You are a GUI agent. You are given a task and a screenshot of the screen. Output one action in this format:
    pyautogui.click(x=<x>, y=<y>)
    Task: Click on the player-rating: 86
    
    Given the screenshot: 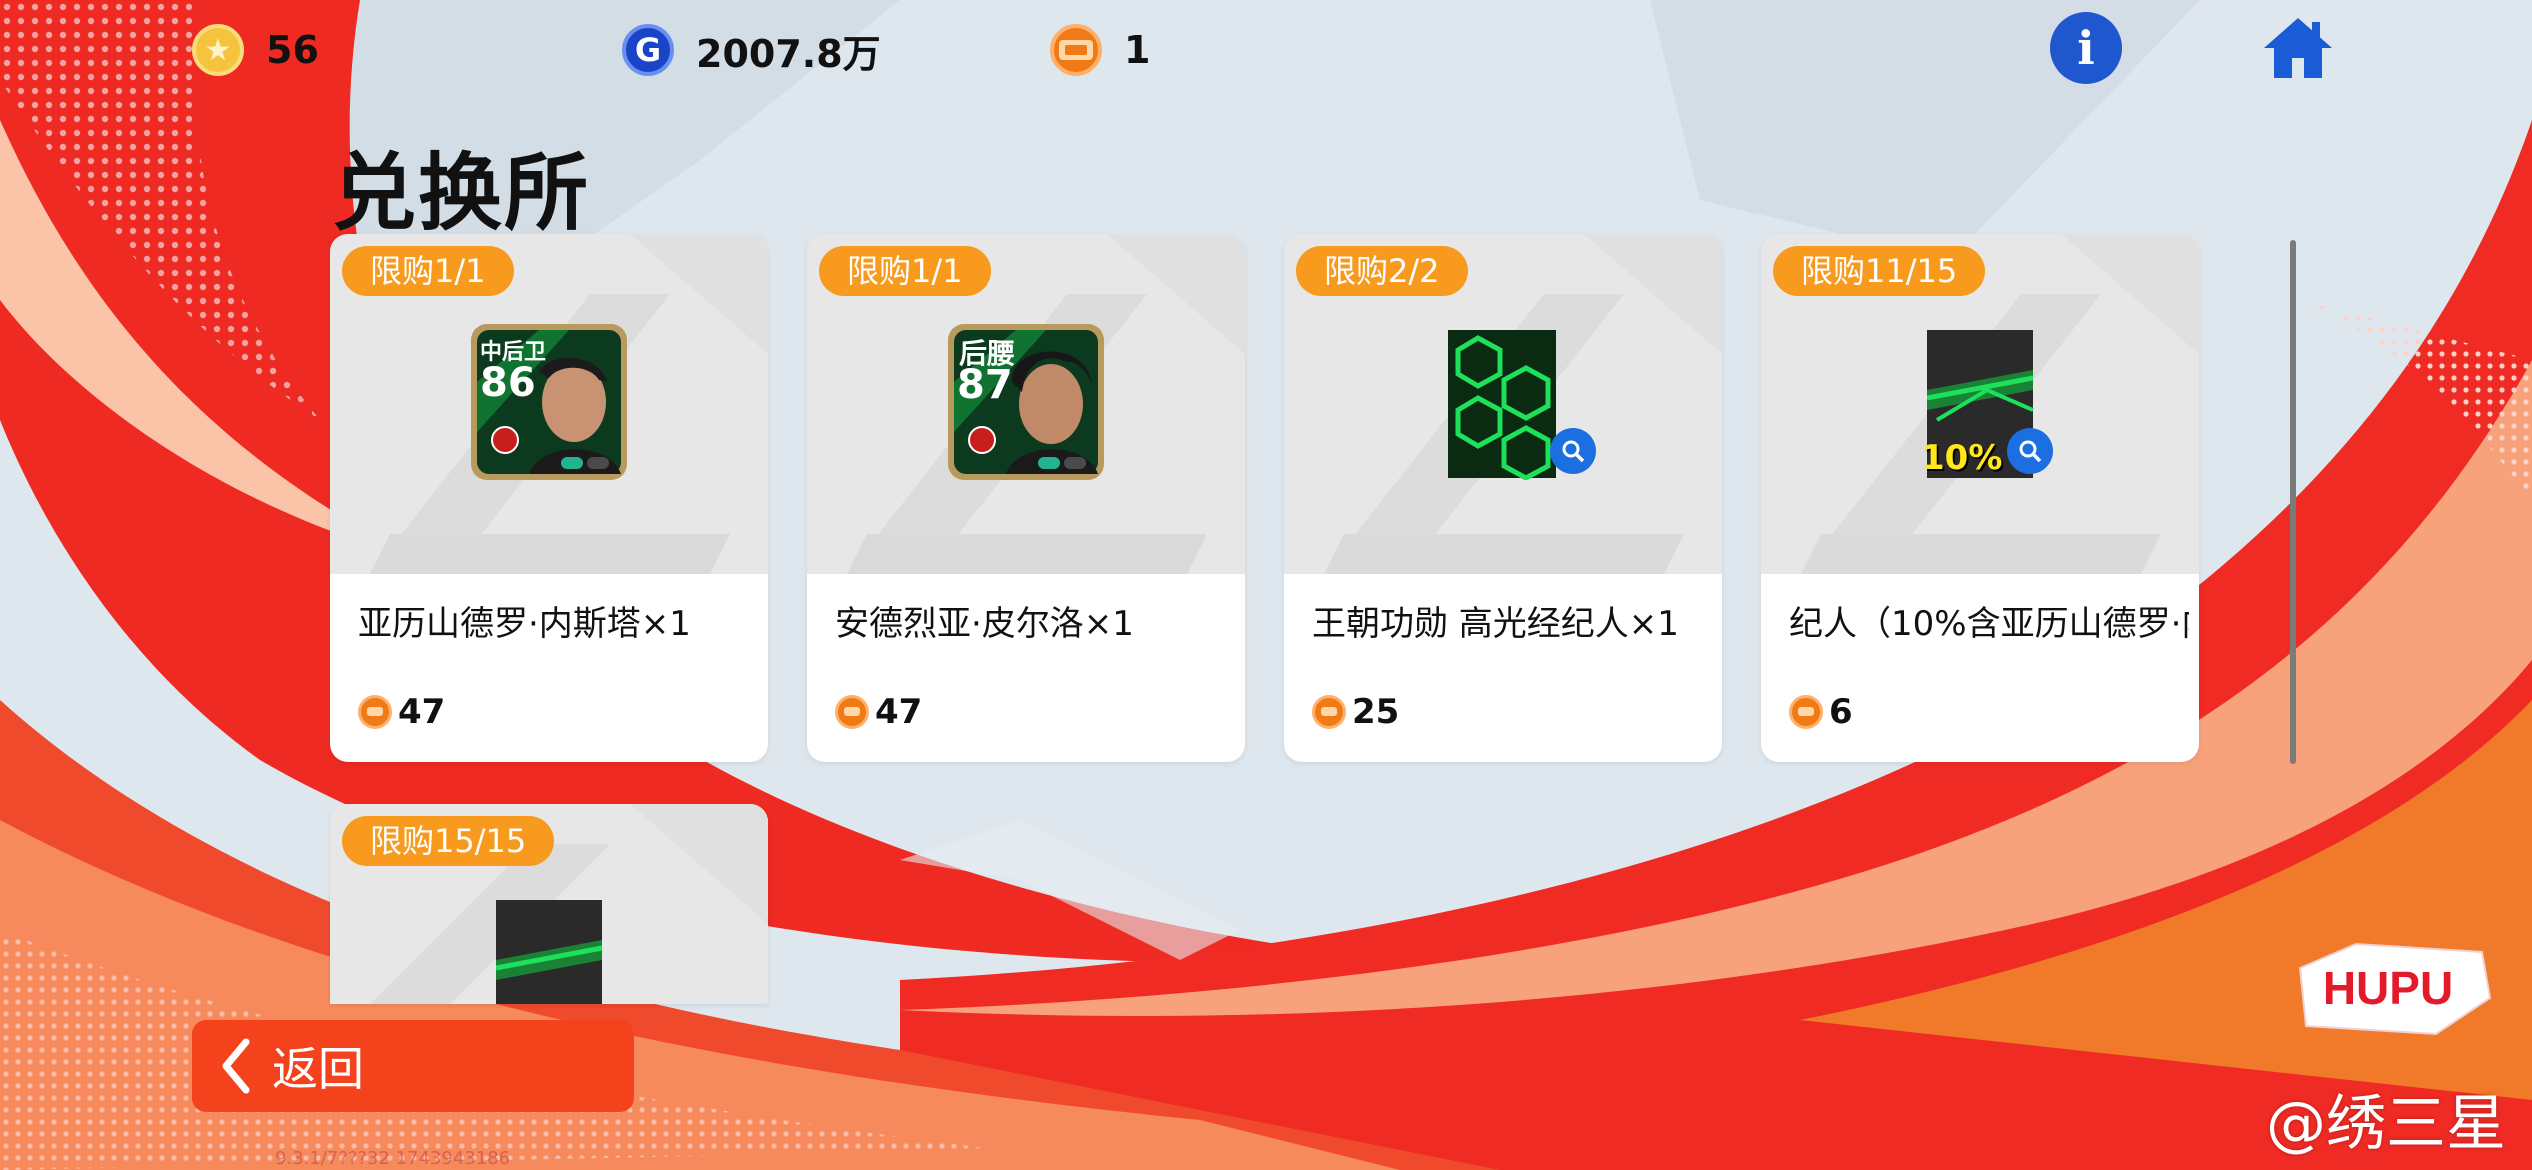 What is the action you would take?
    pyautogui.click(x=508, y=383)
    